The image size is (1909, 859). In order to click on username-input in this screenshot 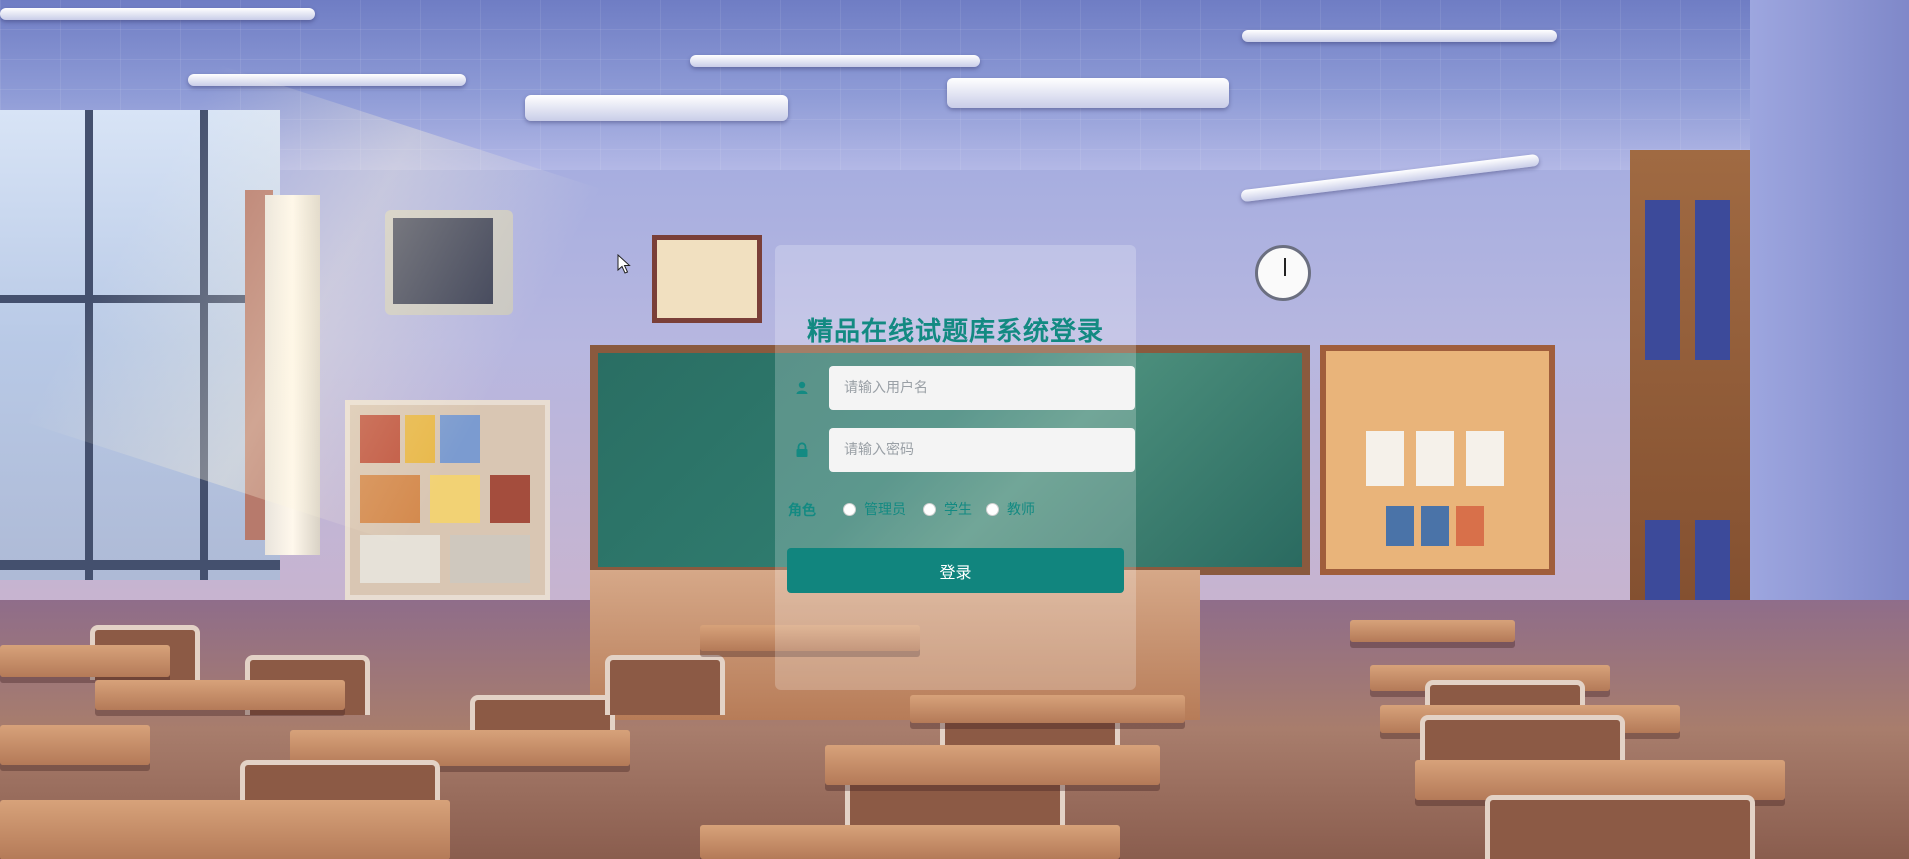, I will do `click(982, 388)`.